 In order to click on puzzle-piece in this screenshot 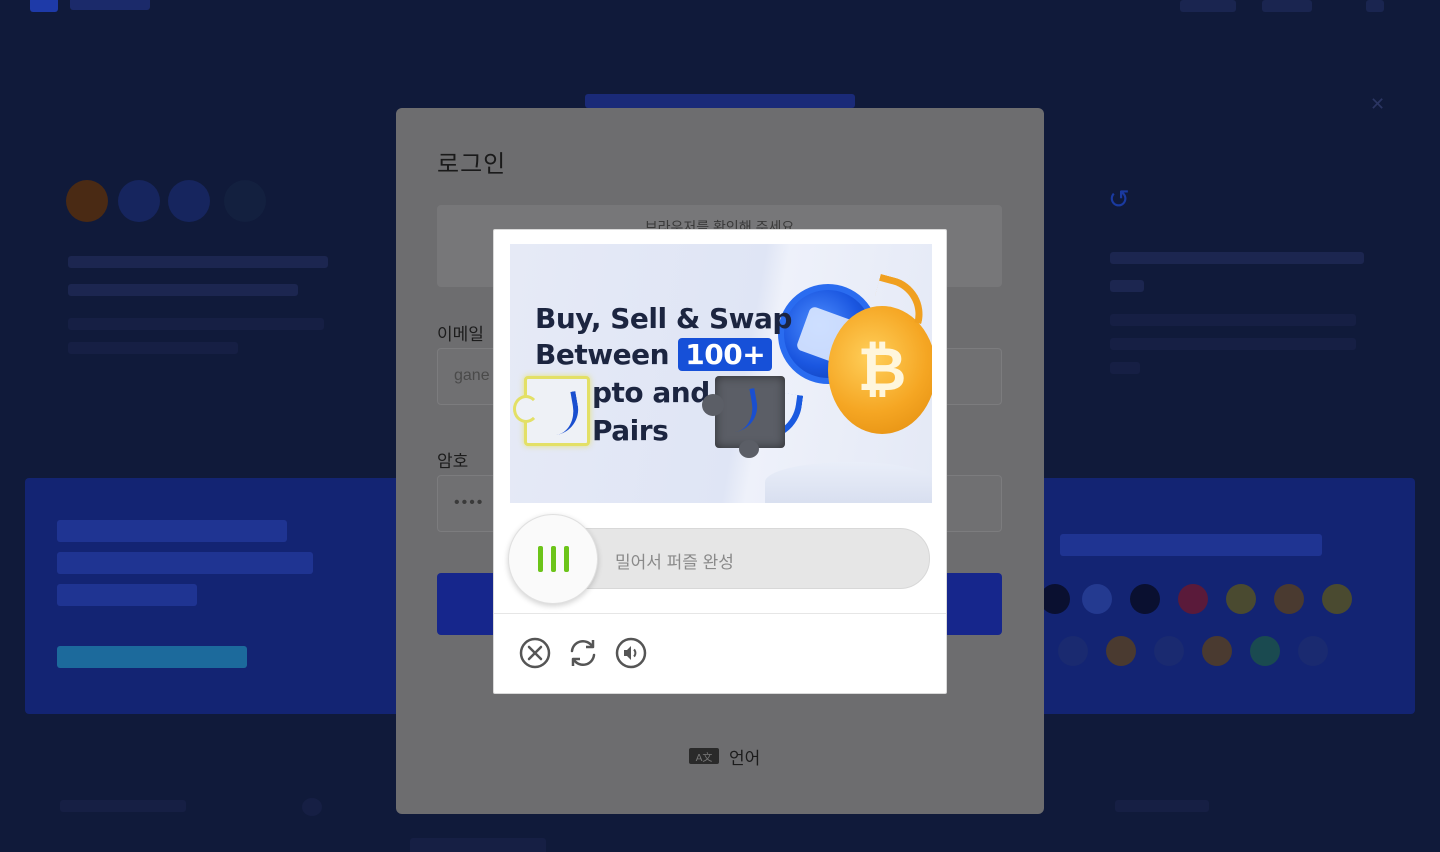, I will do `click(551, 411)`.